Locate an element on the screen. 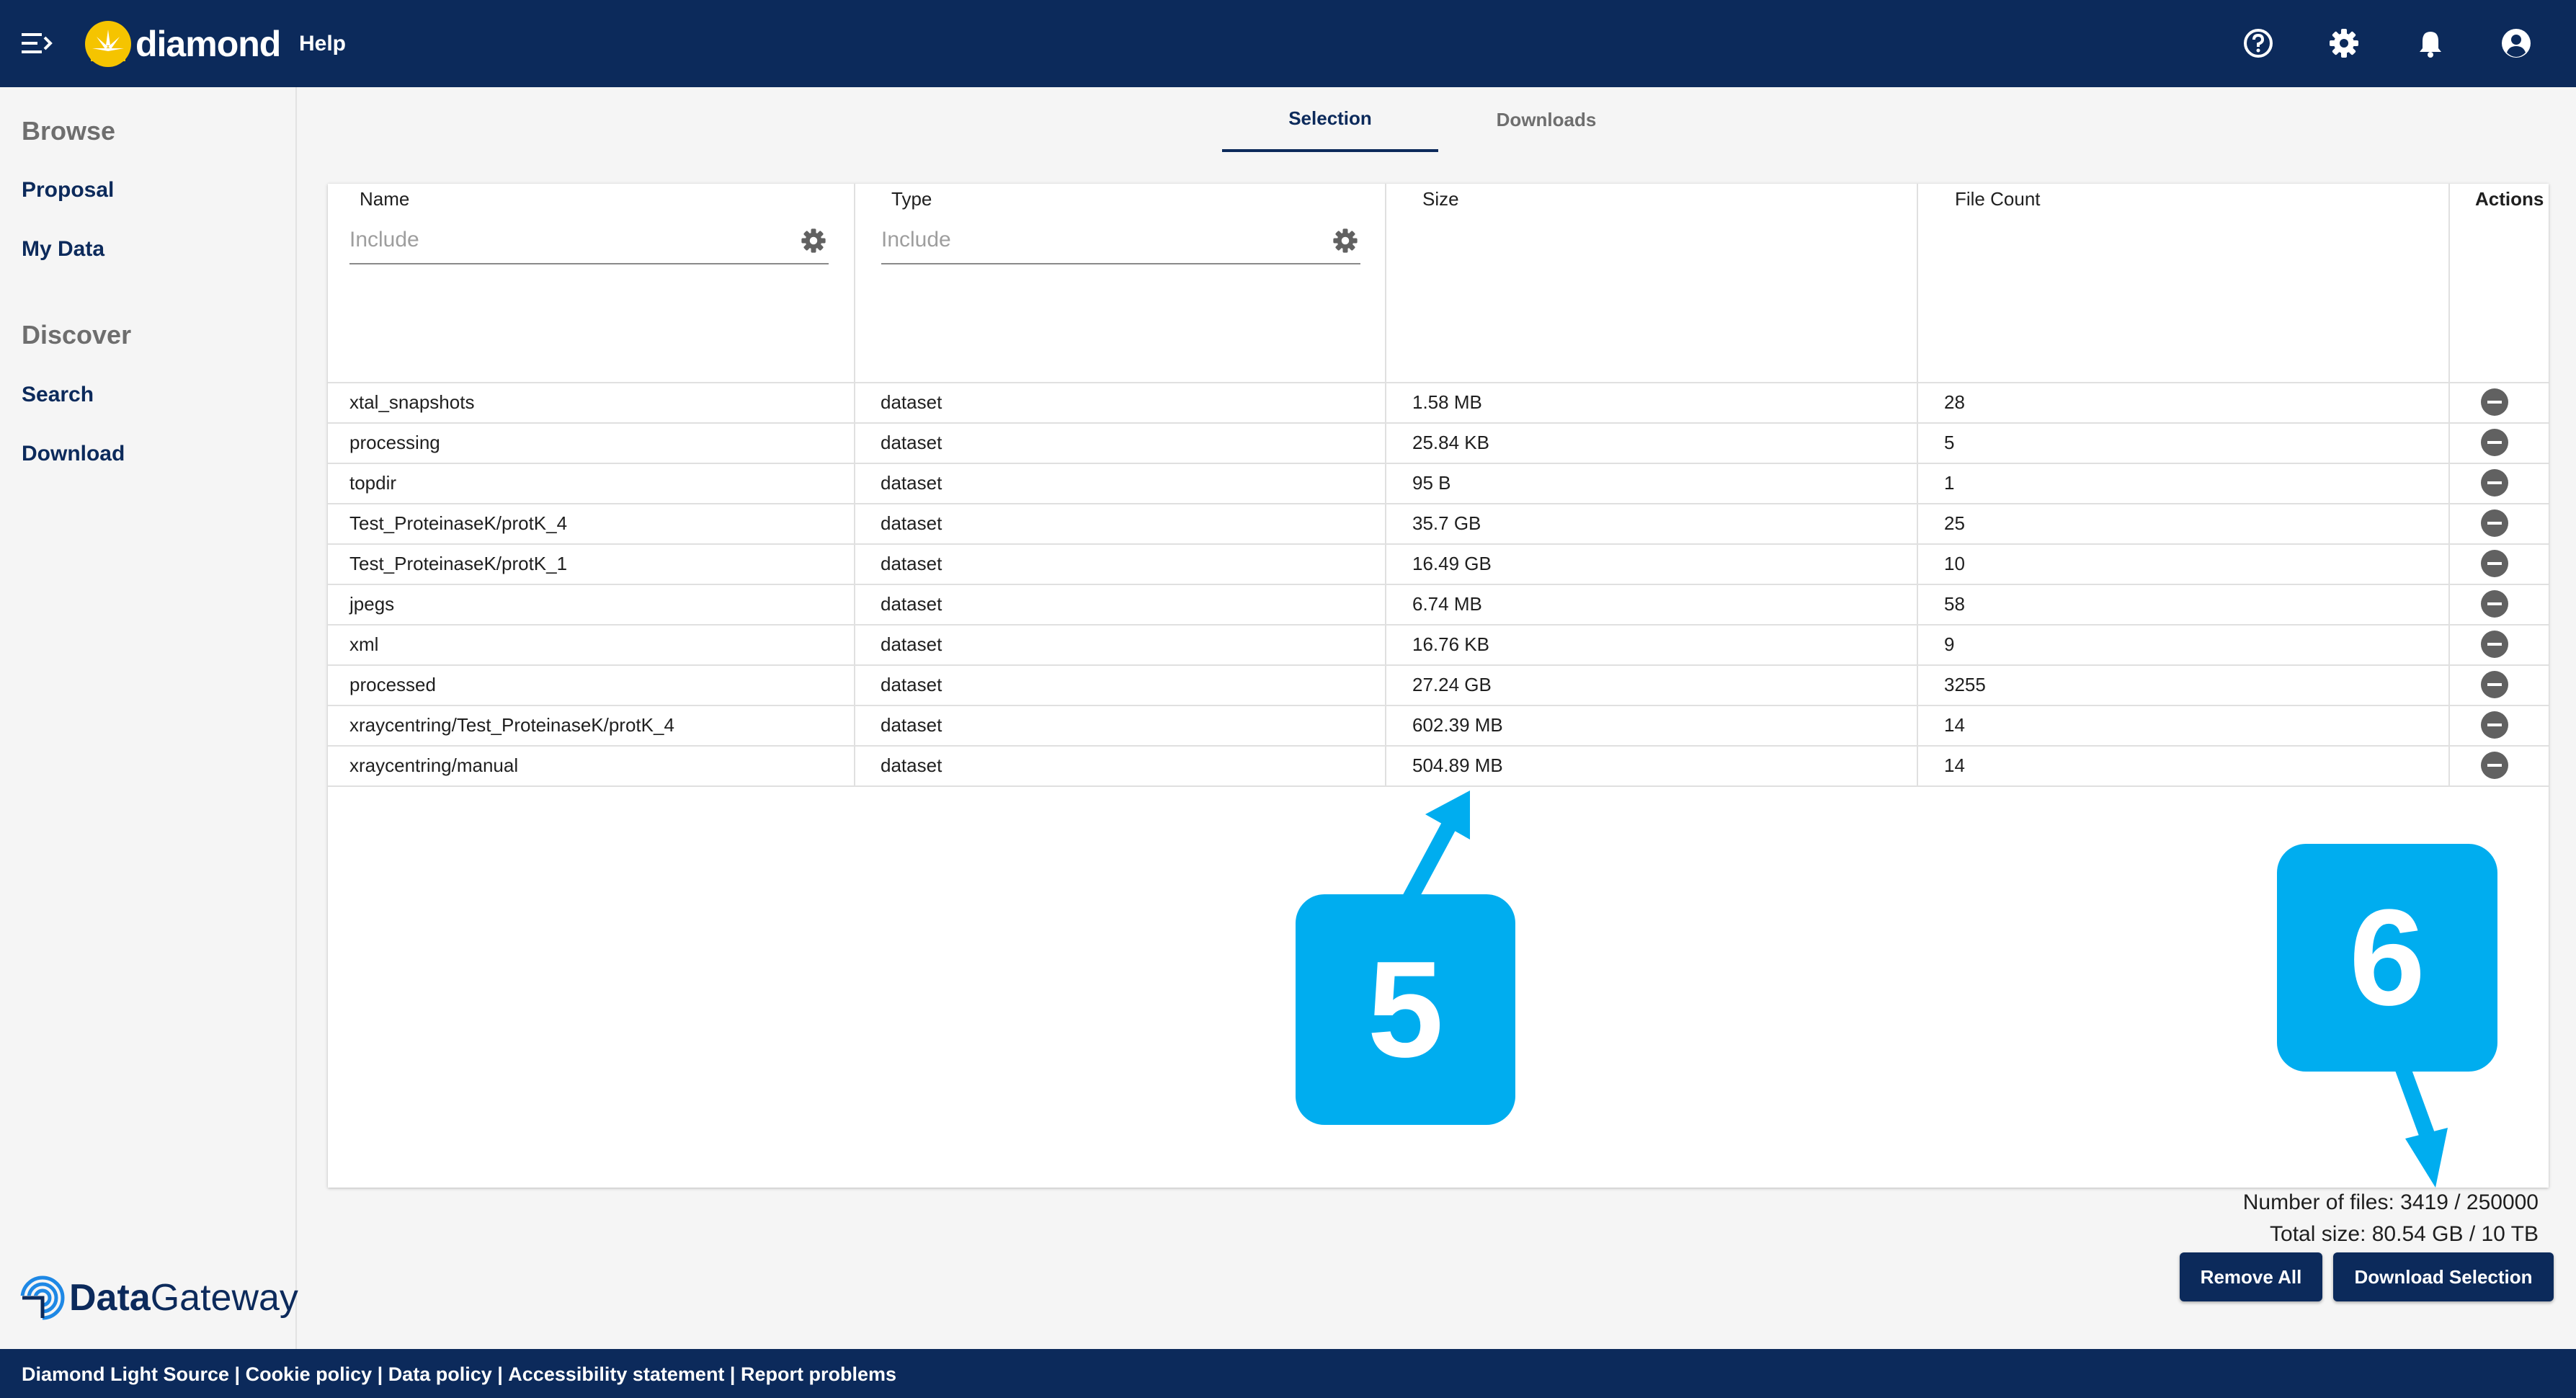 The image size is (2576, 1398). footer-link: Report problems is located at coordinates (818, 1374).